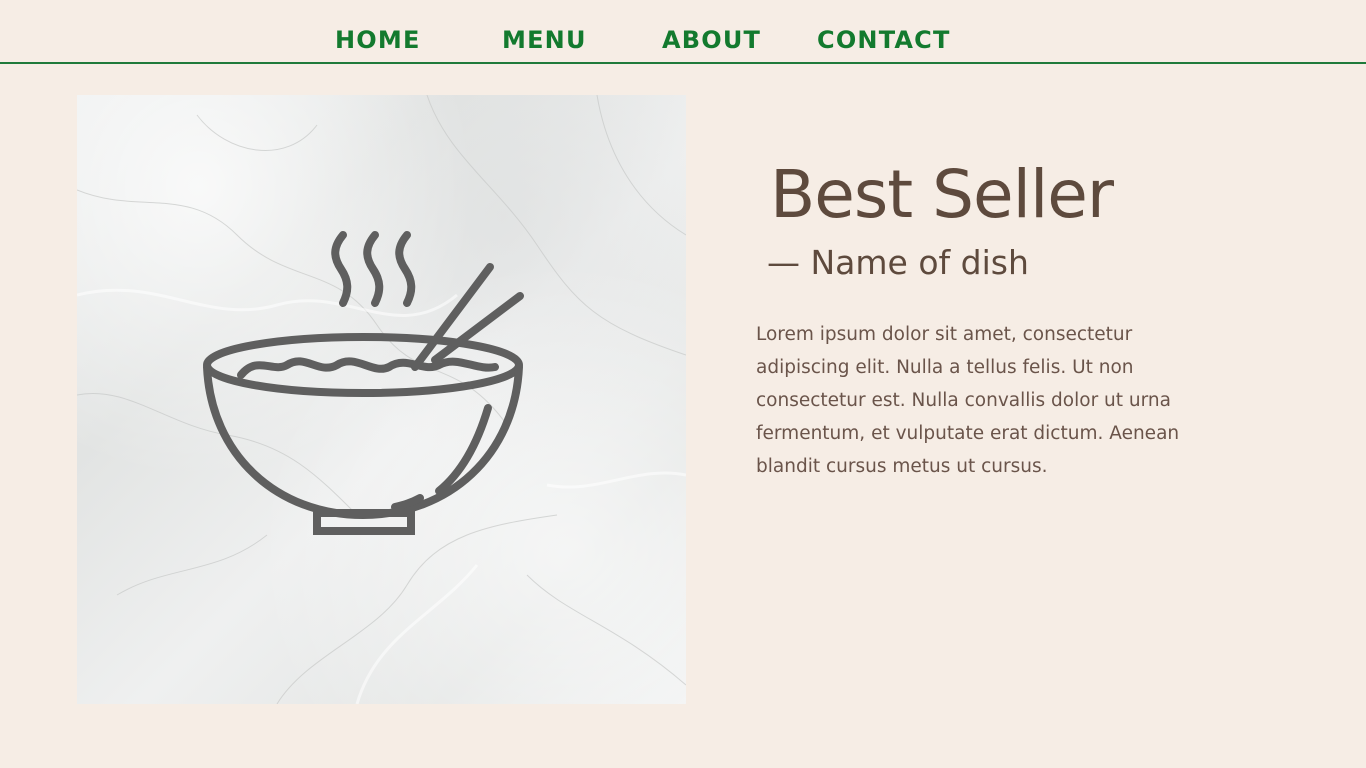 Image resolution: width=1366 pixels, height=768 pixels. I want to click on top-navigation: HOME MENU ABOUT CONTACT, so click(683, 32).